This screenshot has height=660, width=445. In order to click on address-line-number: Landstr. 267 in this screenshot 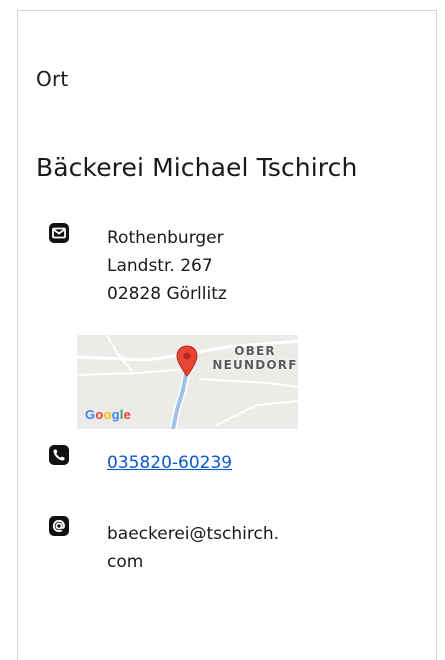, I will do `click(160, 266)`.